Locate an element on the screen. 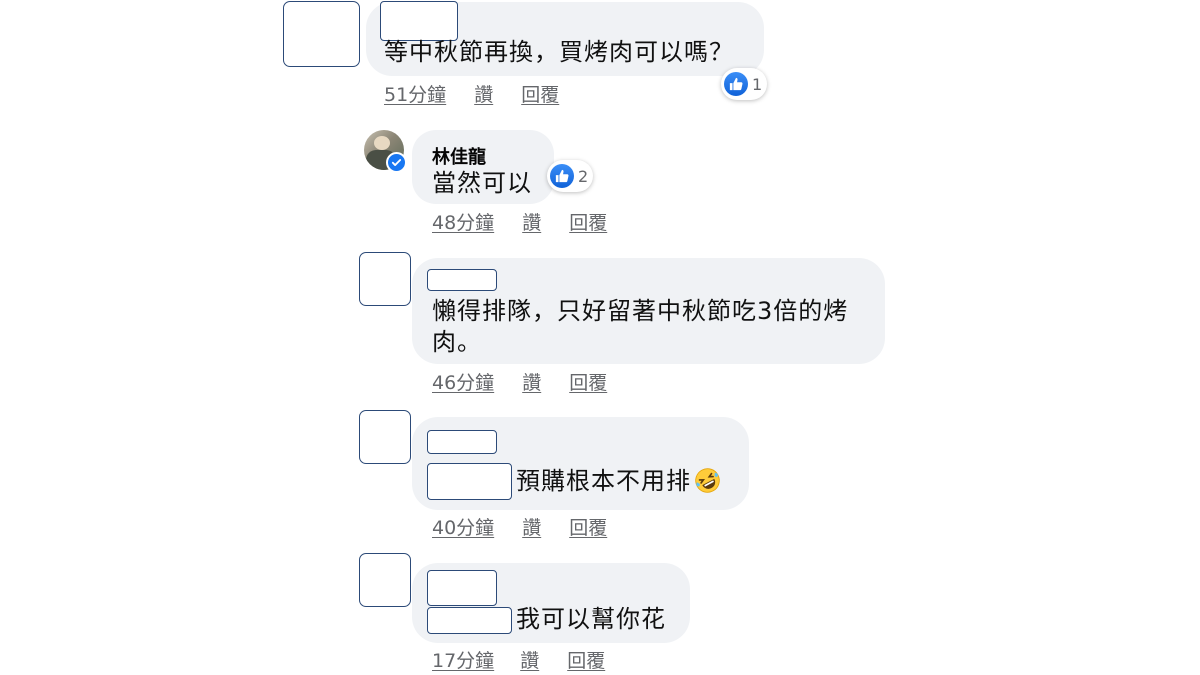 The width and height of the screenshot is (1200, 675). comment-5-author-redacted is located at coordinates (462, 588).